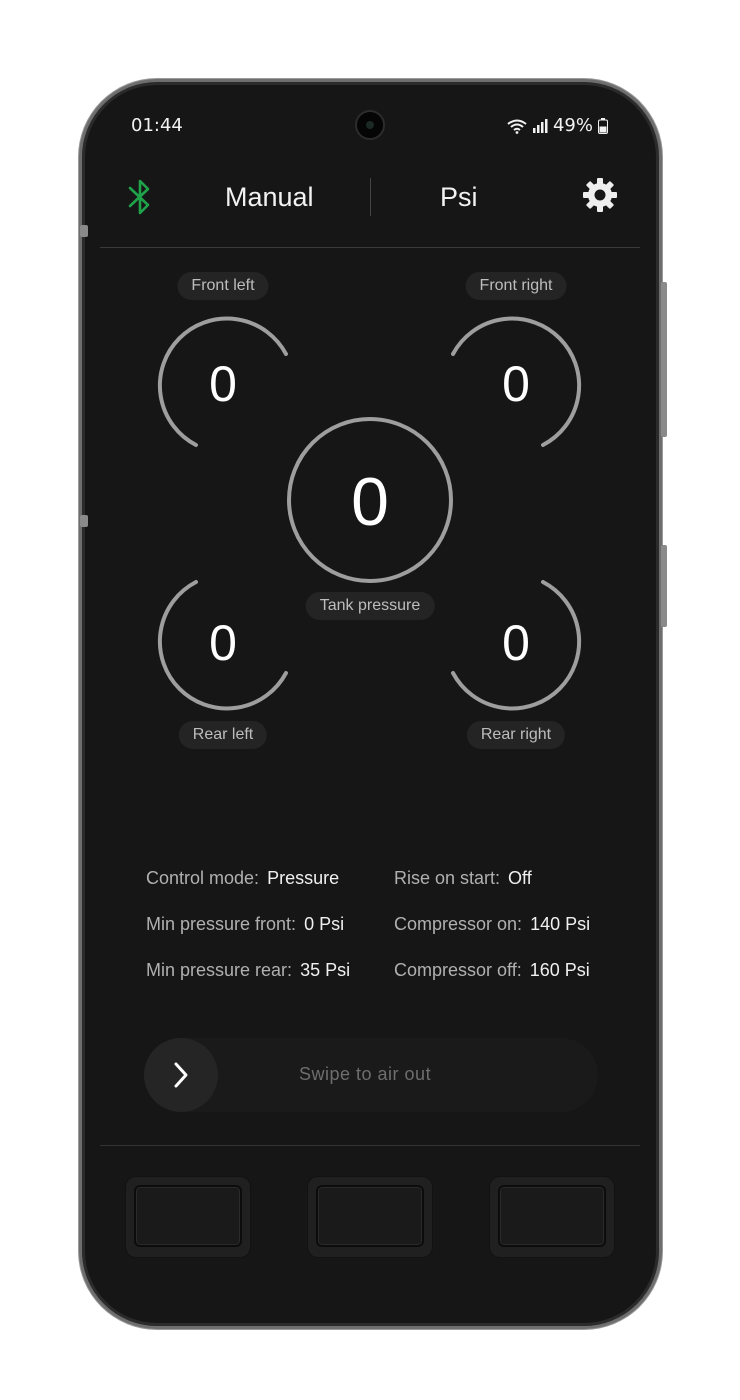  I want to click on setting-label: Compressor off:, so click(458, 970).